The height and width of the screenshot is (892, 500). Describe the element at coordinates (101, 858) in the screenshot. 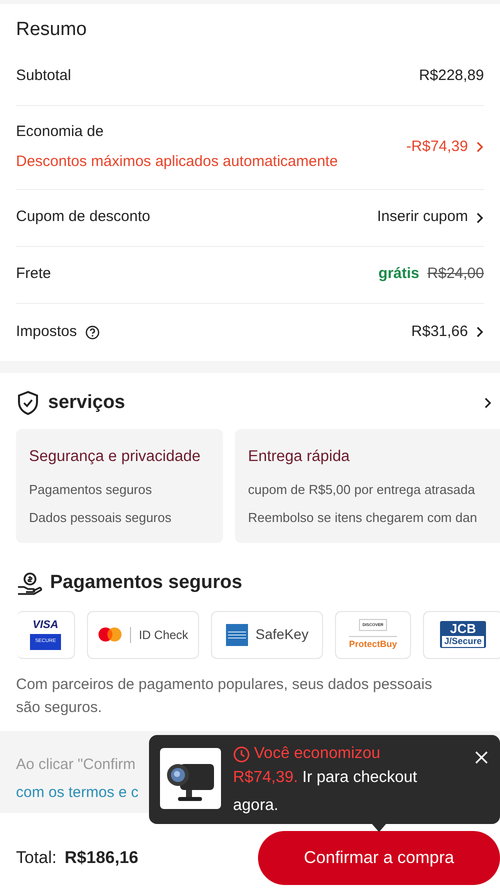

I see `total-value: R$186,16` at that location.